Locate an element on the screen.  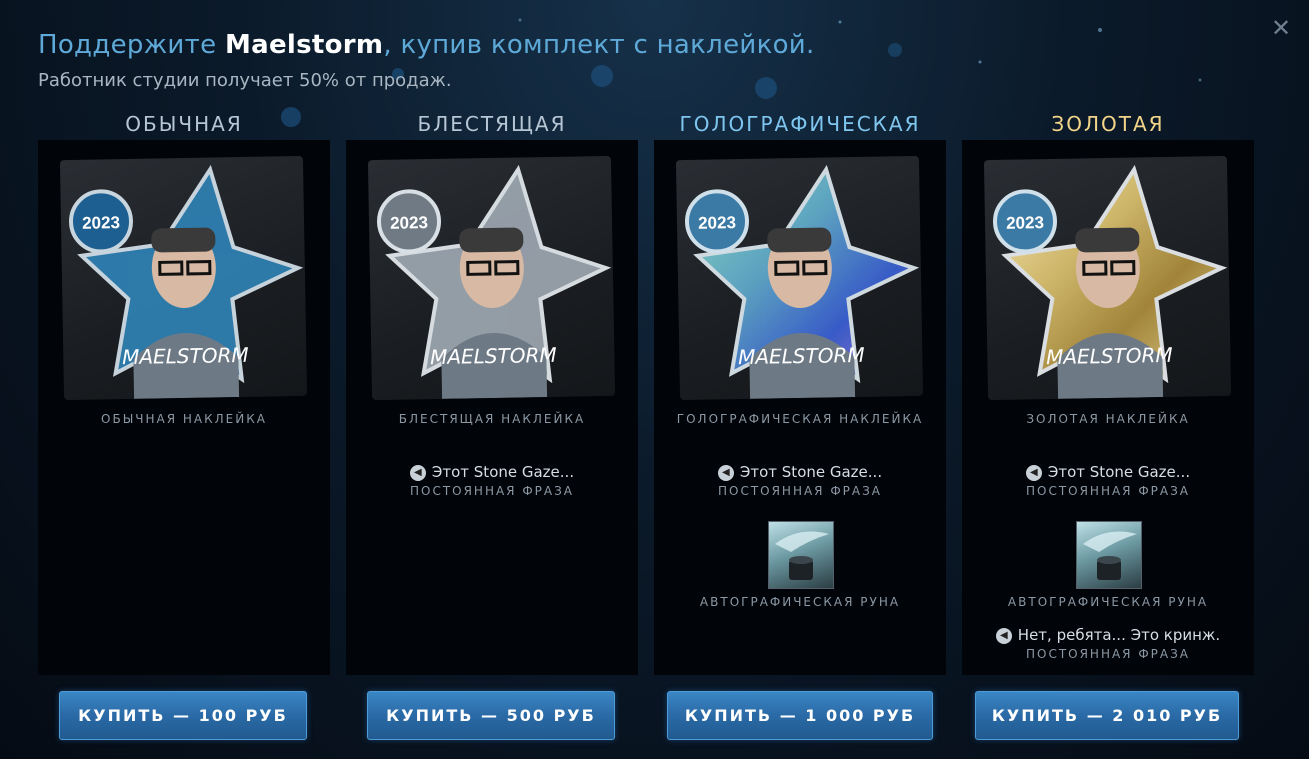
sticker-label: ОБЫЧНАЯ НАКЛЕЙКА is located at coordinates (184, 419).